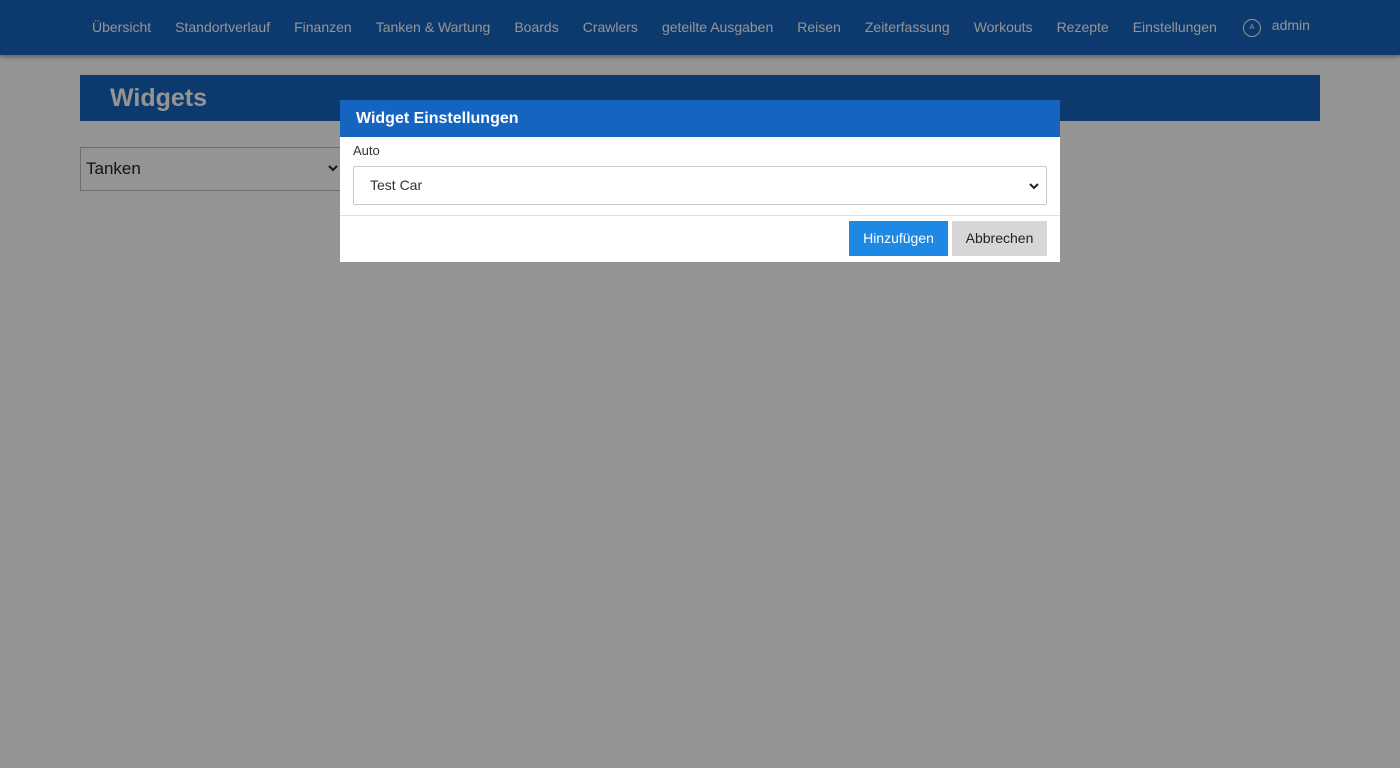  Describe the element at coordinates (396, 185) in the screenshot. I see `car-select-value: Test Car` at that location.